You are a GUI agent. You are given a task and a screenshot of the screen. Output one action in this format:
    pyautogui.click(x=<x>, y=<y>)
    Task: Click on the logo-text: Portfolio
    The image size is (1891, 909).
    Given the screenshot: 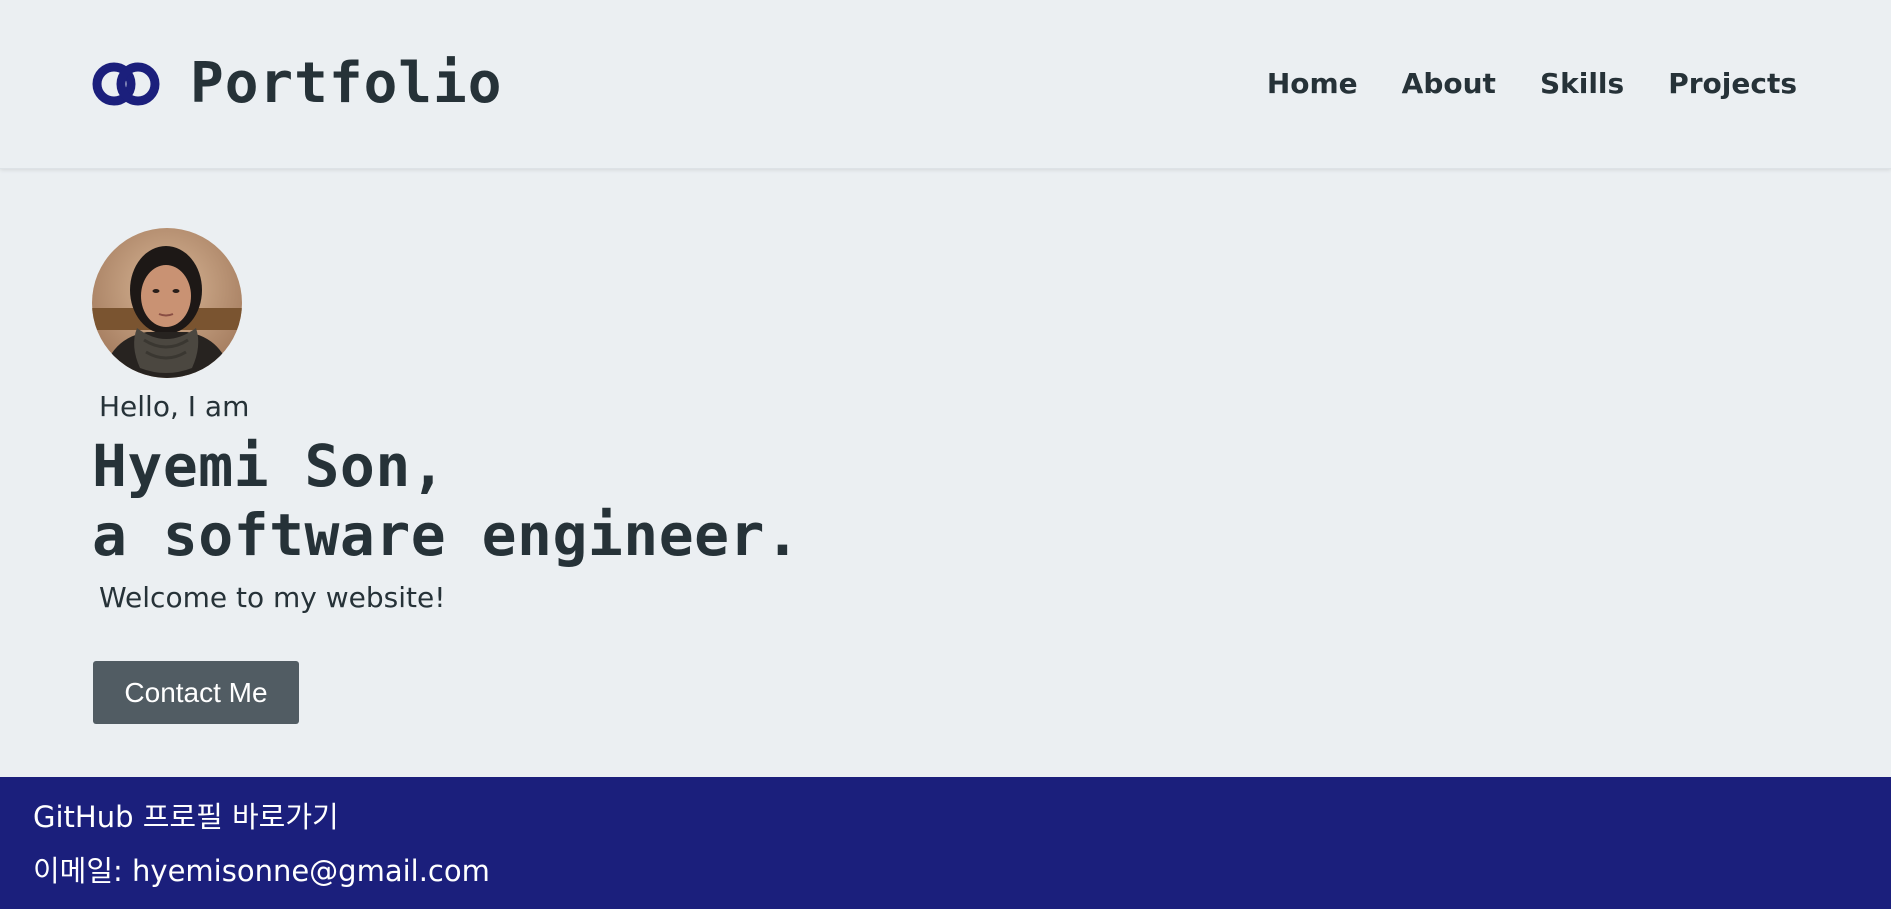 What is the action you would take?
    pyautogui.click(x=346, y=83)
    